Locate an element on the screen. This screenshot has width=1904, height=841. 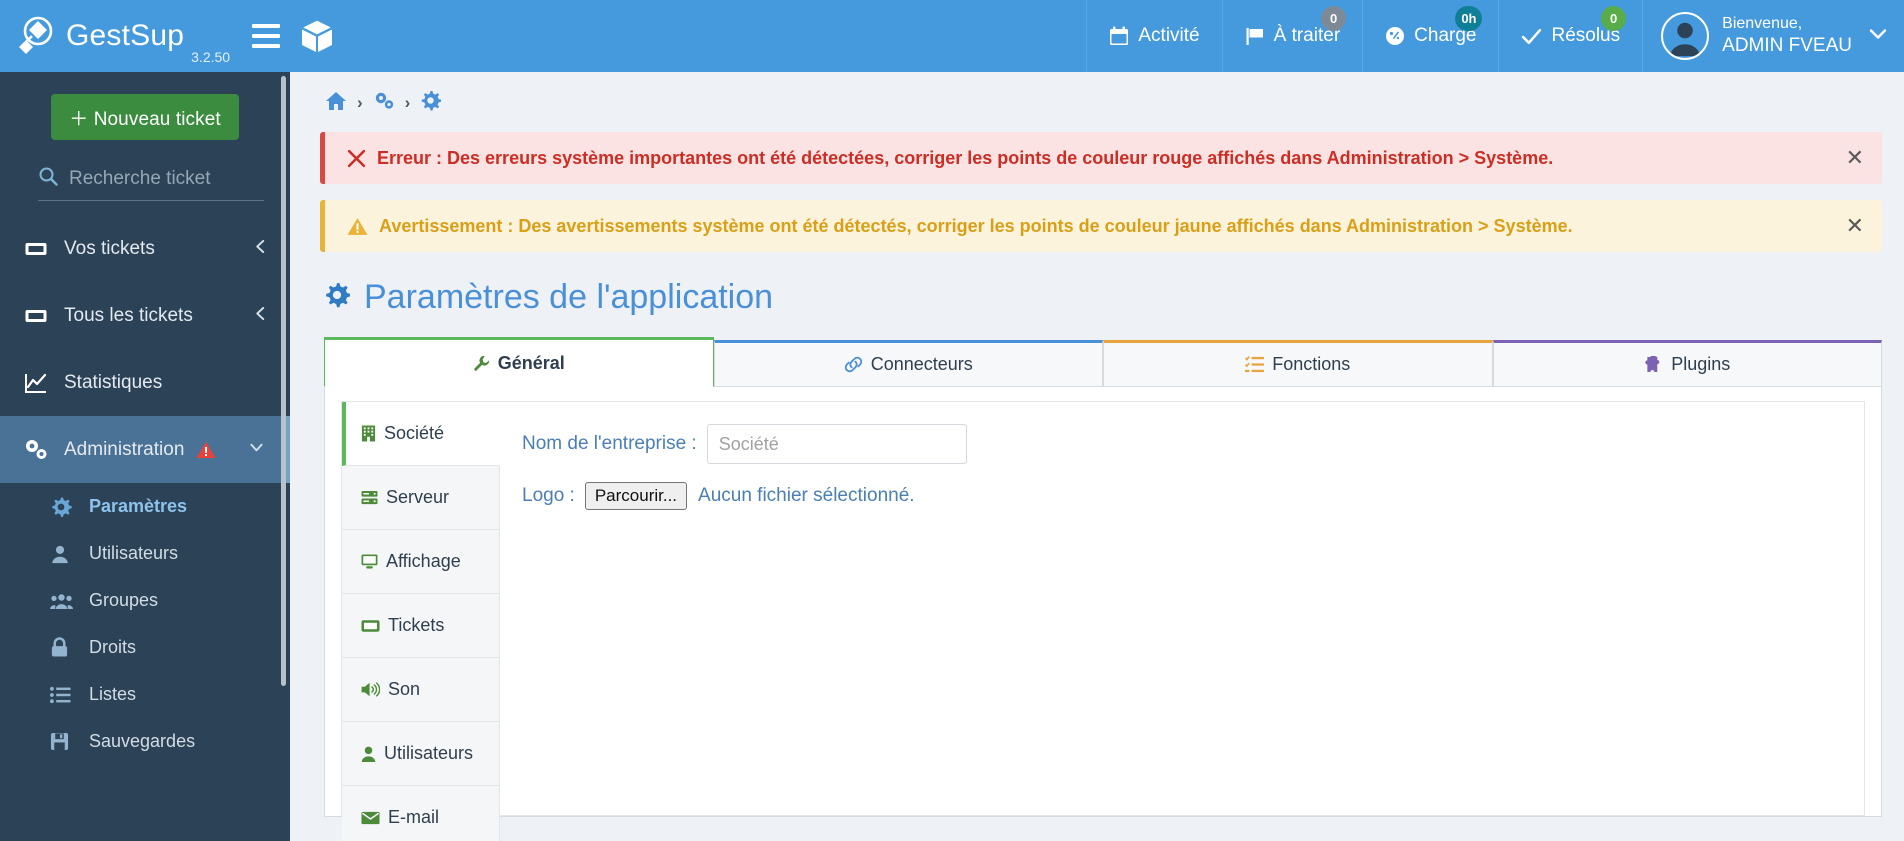
vnav-item-utilisateurs: Utilisateurs is located at coordinates (421, 754).